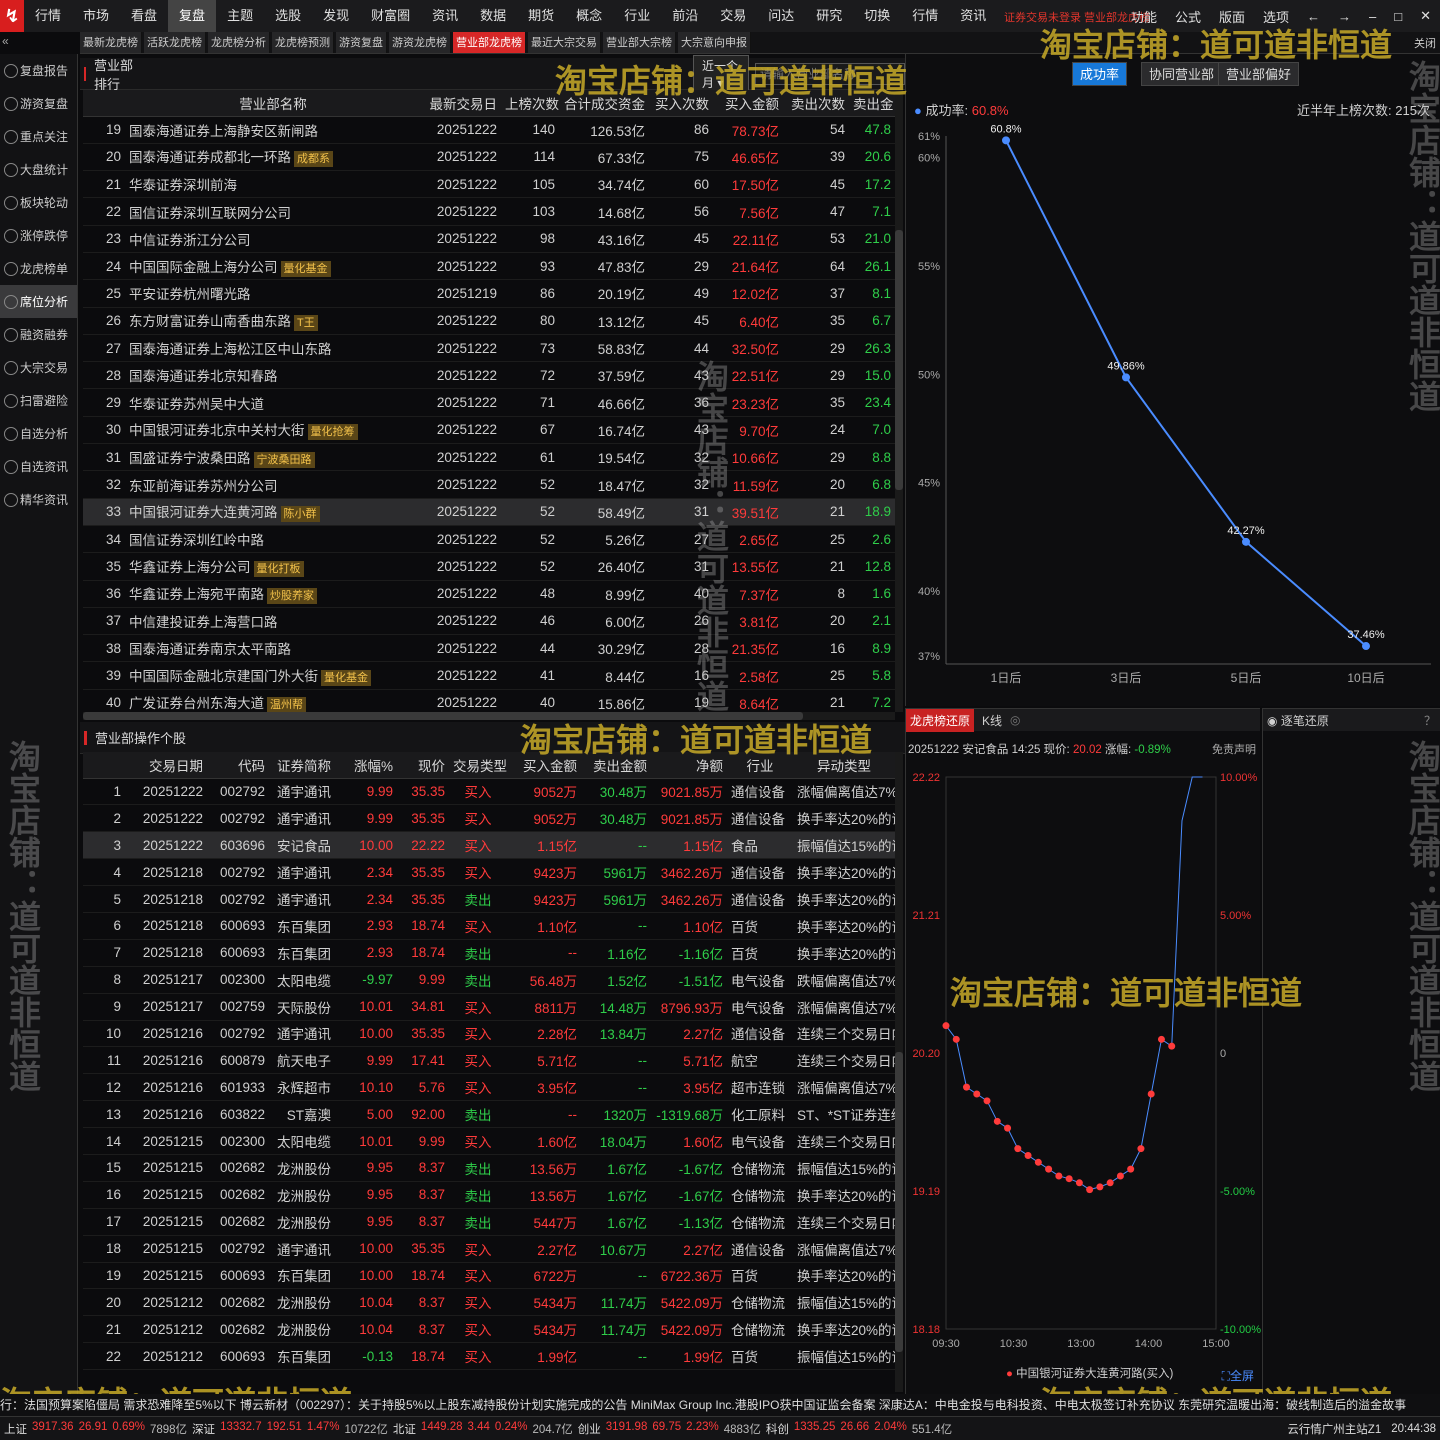  Describe the element at coordinates (564, 42) in the screenshot. I see `subtab: 最近大宗交易` at that location.